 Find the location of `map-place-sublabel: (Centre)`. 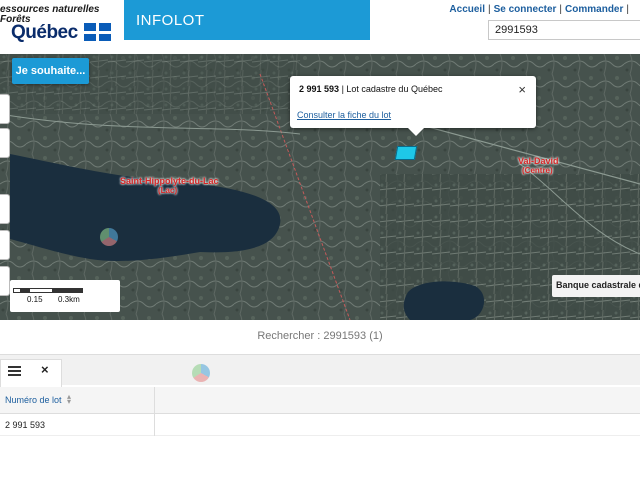

map-place-sublabel: (Centre) is located at coordinates (537, 170).